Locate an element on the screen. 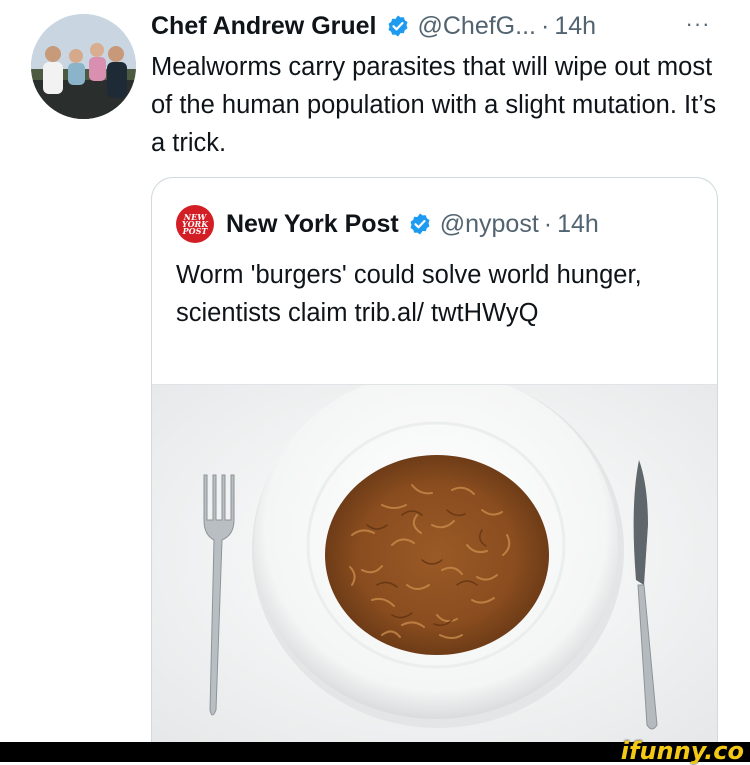 Image resolution: width=750 pixels, height=765 pixels. nypost-logo-text: NEW YORK POST is located at coordinates (195, 223).